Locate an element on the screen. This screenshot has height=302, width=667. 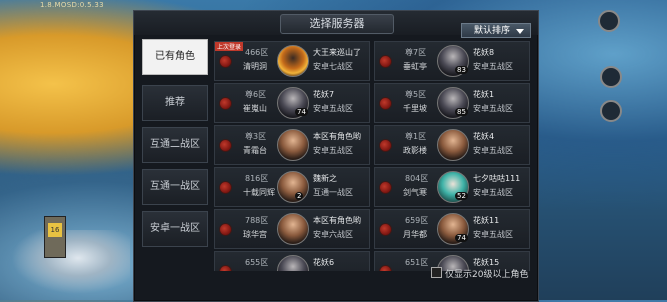
server-entry: 804区剑气寒 52 七夕咕咕111 安卓五战区 is located at coordinates (452, 187).